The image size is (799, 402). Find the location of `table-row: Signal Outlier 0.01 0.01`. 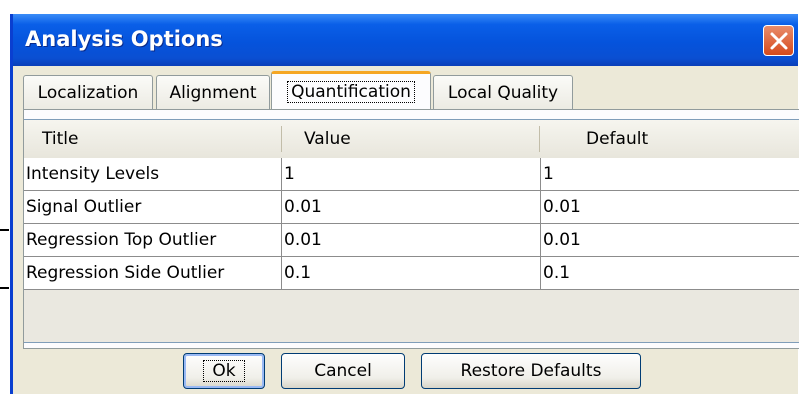

table-row: Signal Outlier 0.01 0.01 is located at coordinates (411, 207).